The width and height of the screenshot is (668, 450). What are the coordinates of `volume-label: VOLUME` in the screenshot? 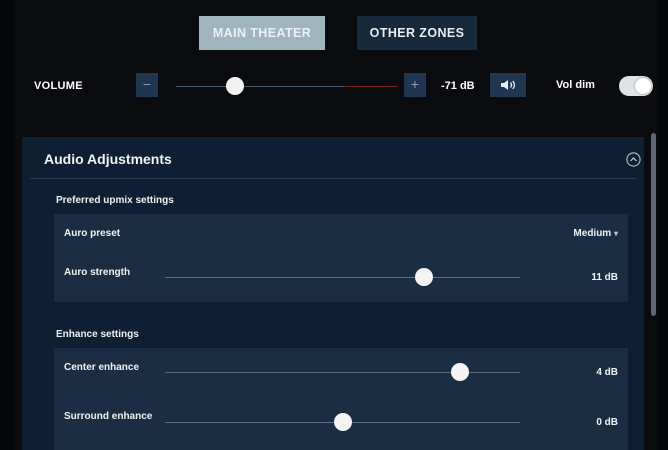 It's located at (58, 86).